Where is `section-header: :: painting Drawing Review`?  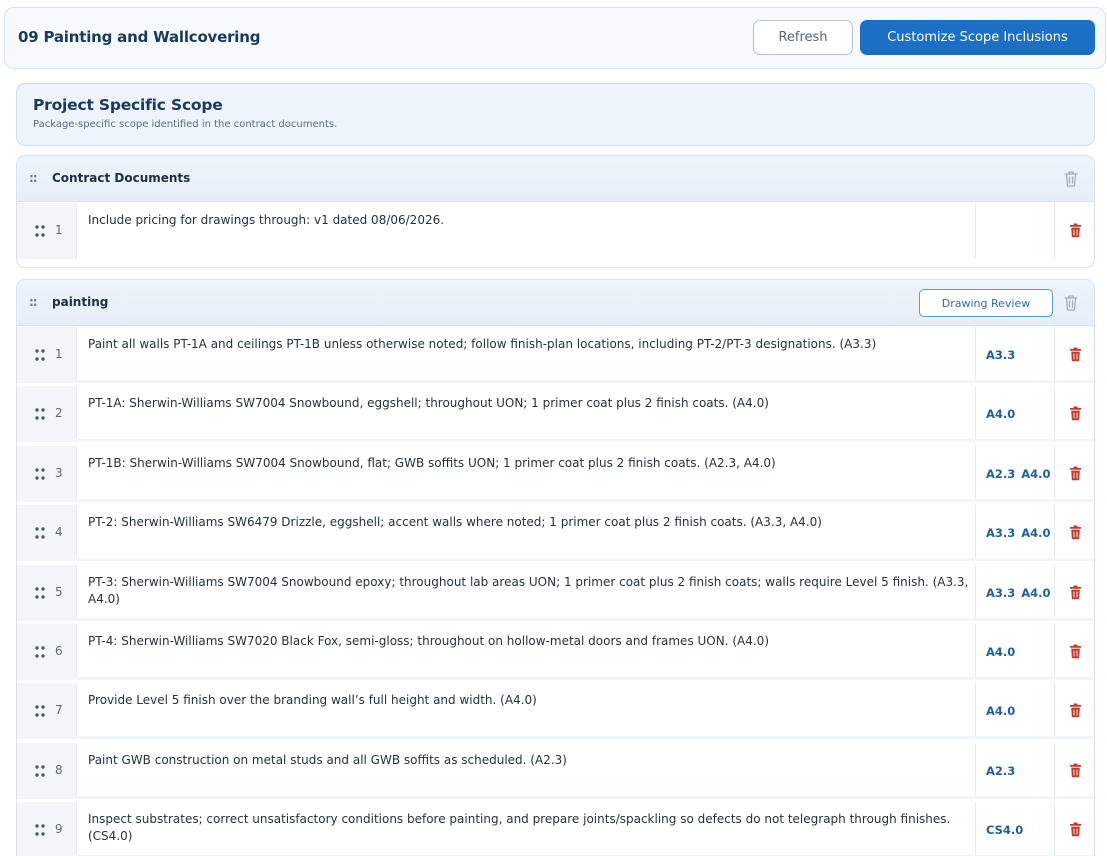
section-header: :: painting Drawing Review is located at coordinates (555, 303).